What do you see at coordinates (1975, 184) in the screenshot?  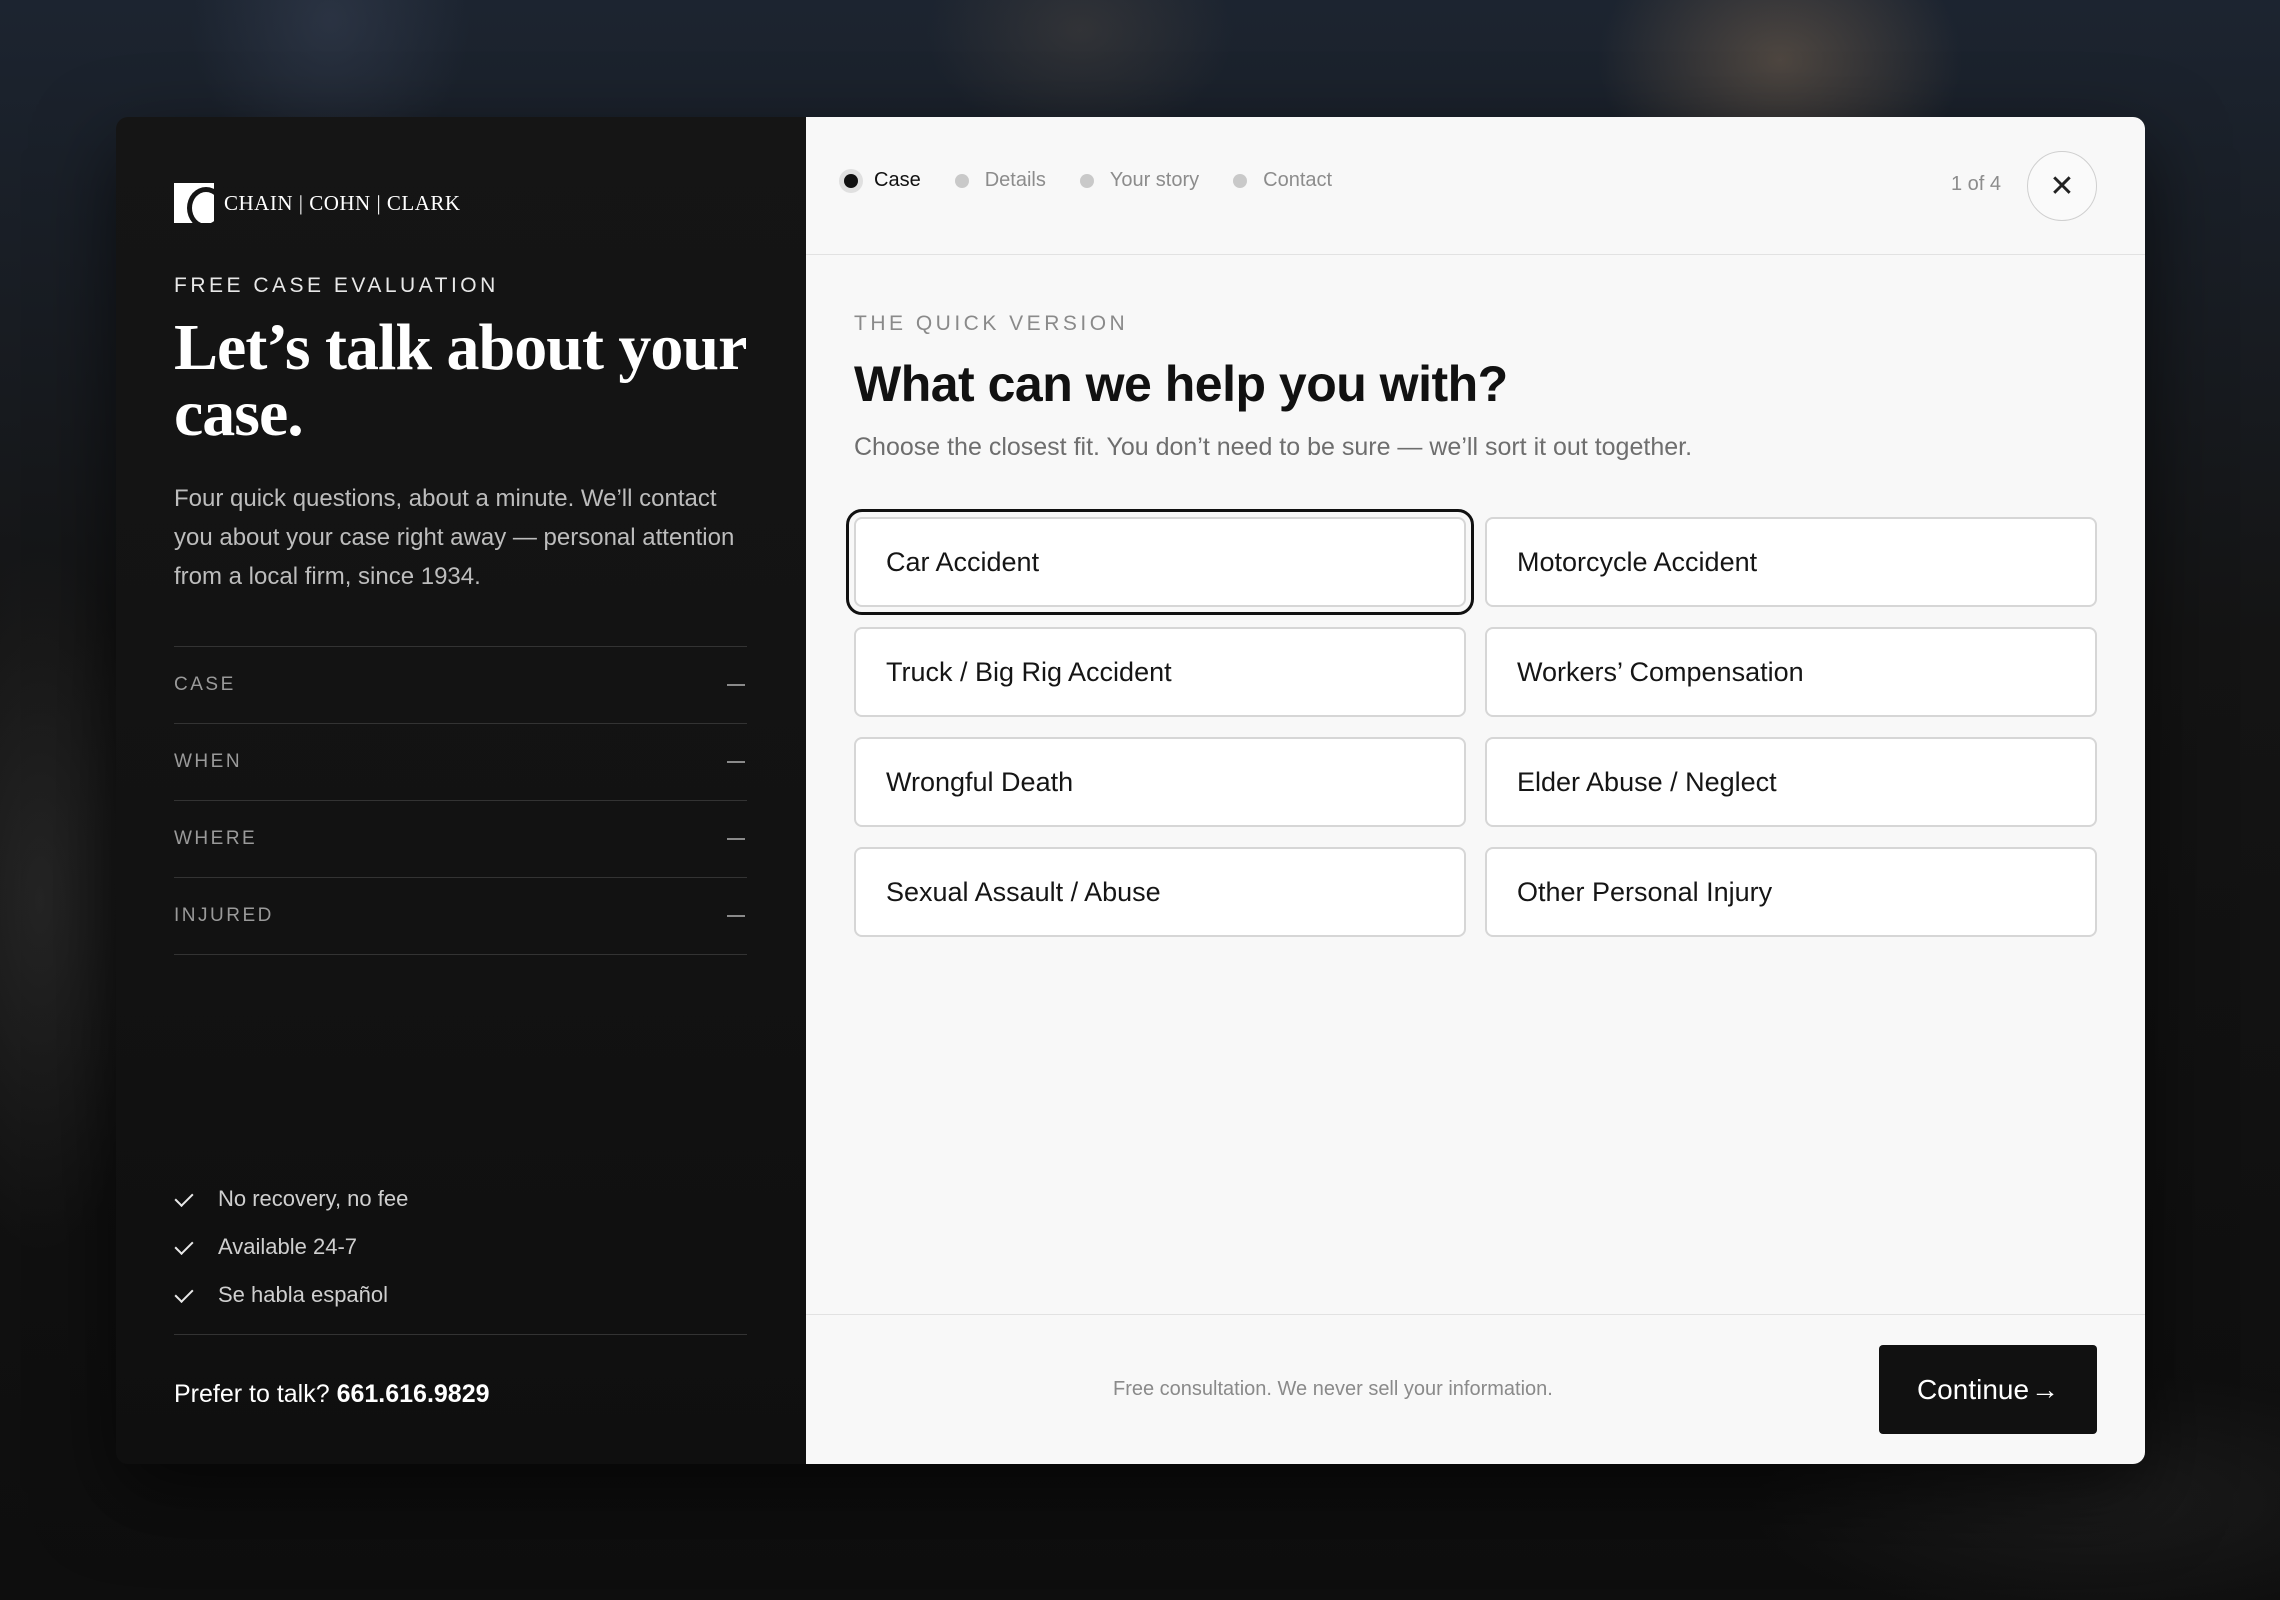 I see `step-counter: 1 of 4` at bounding box center [1975, 184].